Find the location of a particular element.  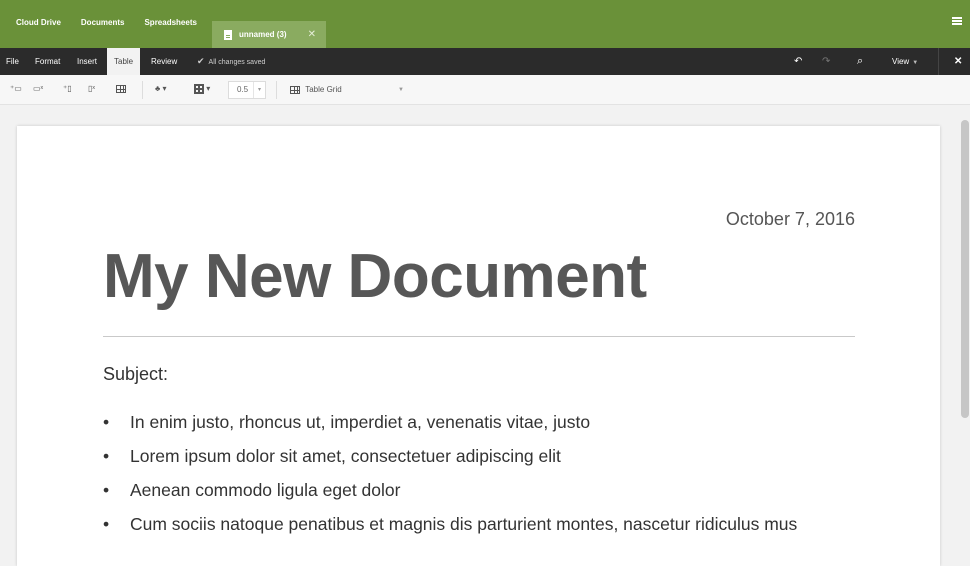

nav-spreadsheets: Spreadsheets is located at coordinates (170, 22).